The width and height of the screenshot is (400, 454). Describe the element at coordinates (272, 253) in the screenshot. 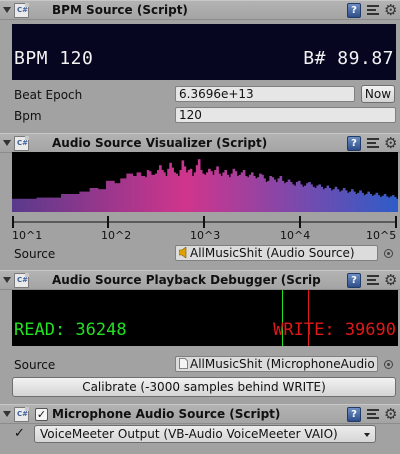

I see `audio-source-value: AllMusicShit (Audio Source)` at that location.